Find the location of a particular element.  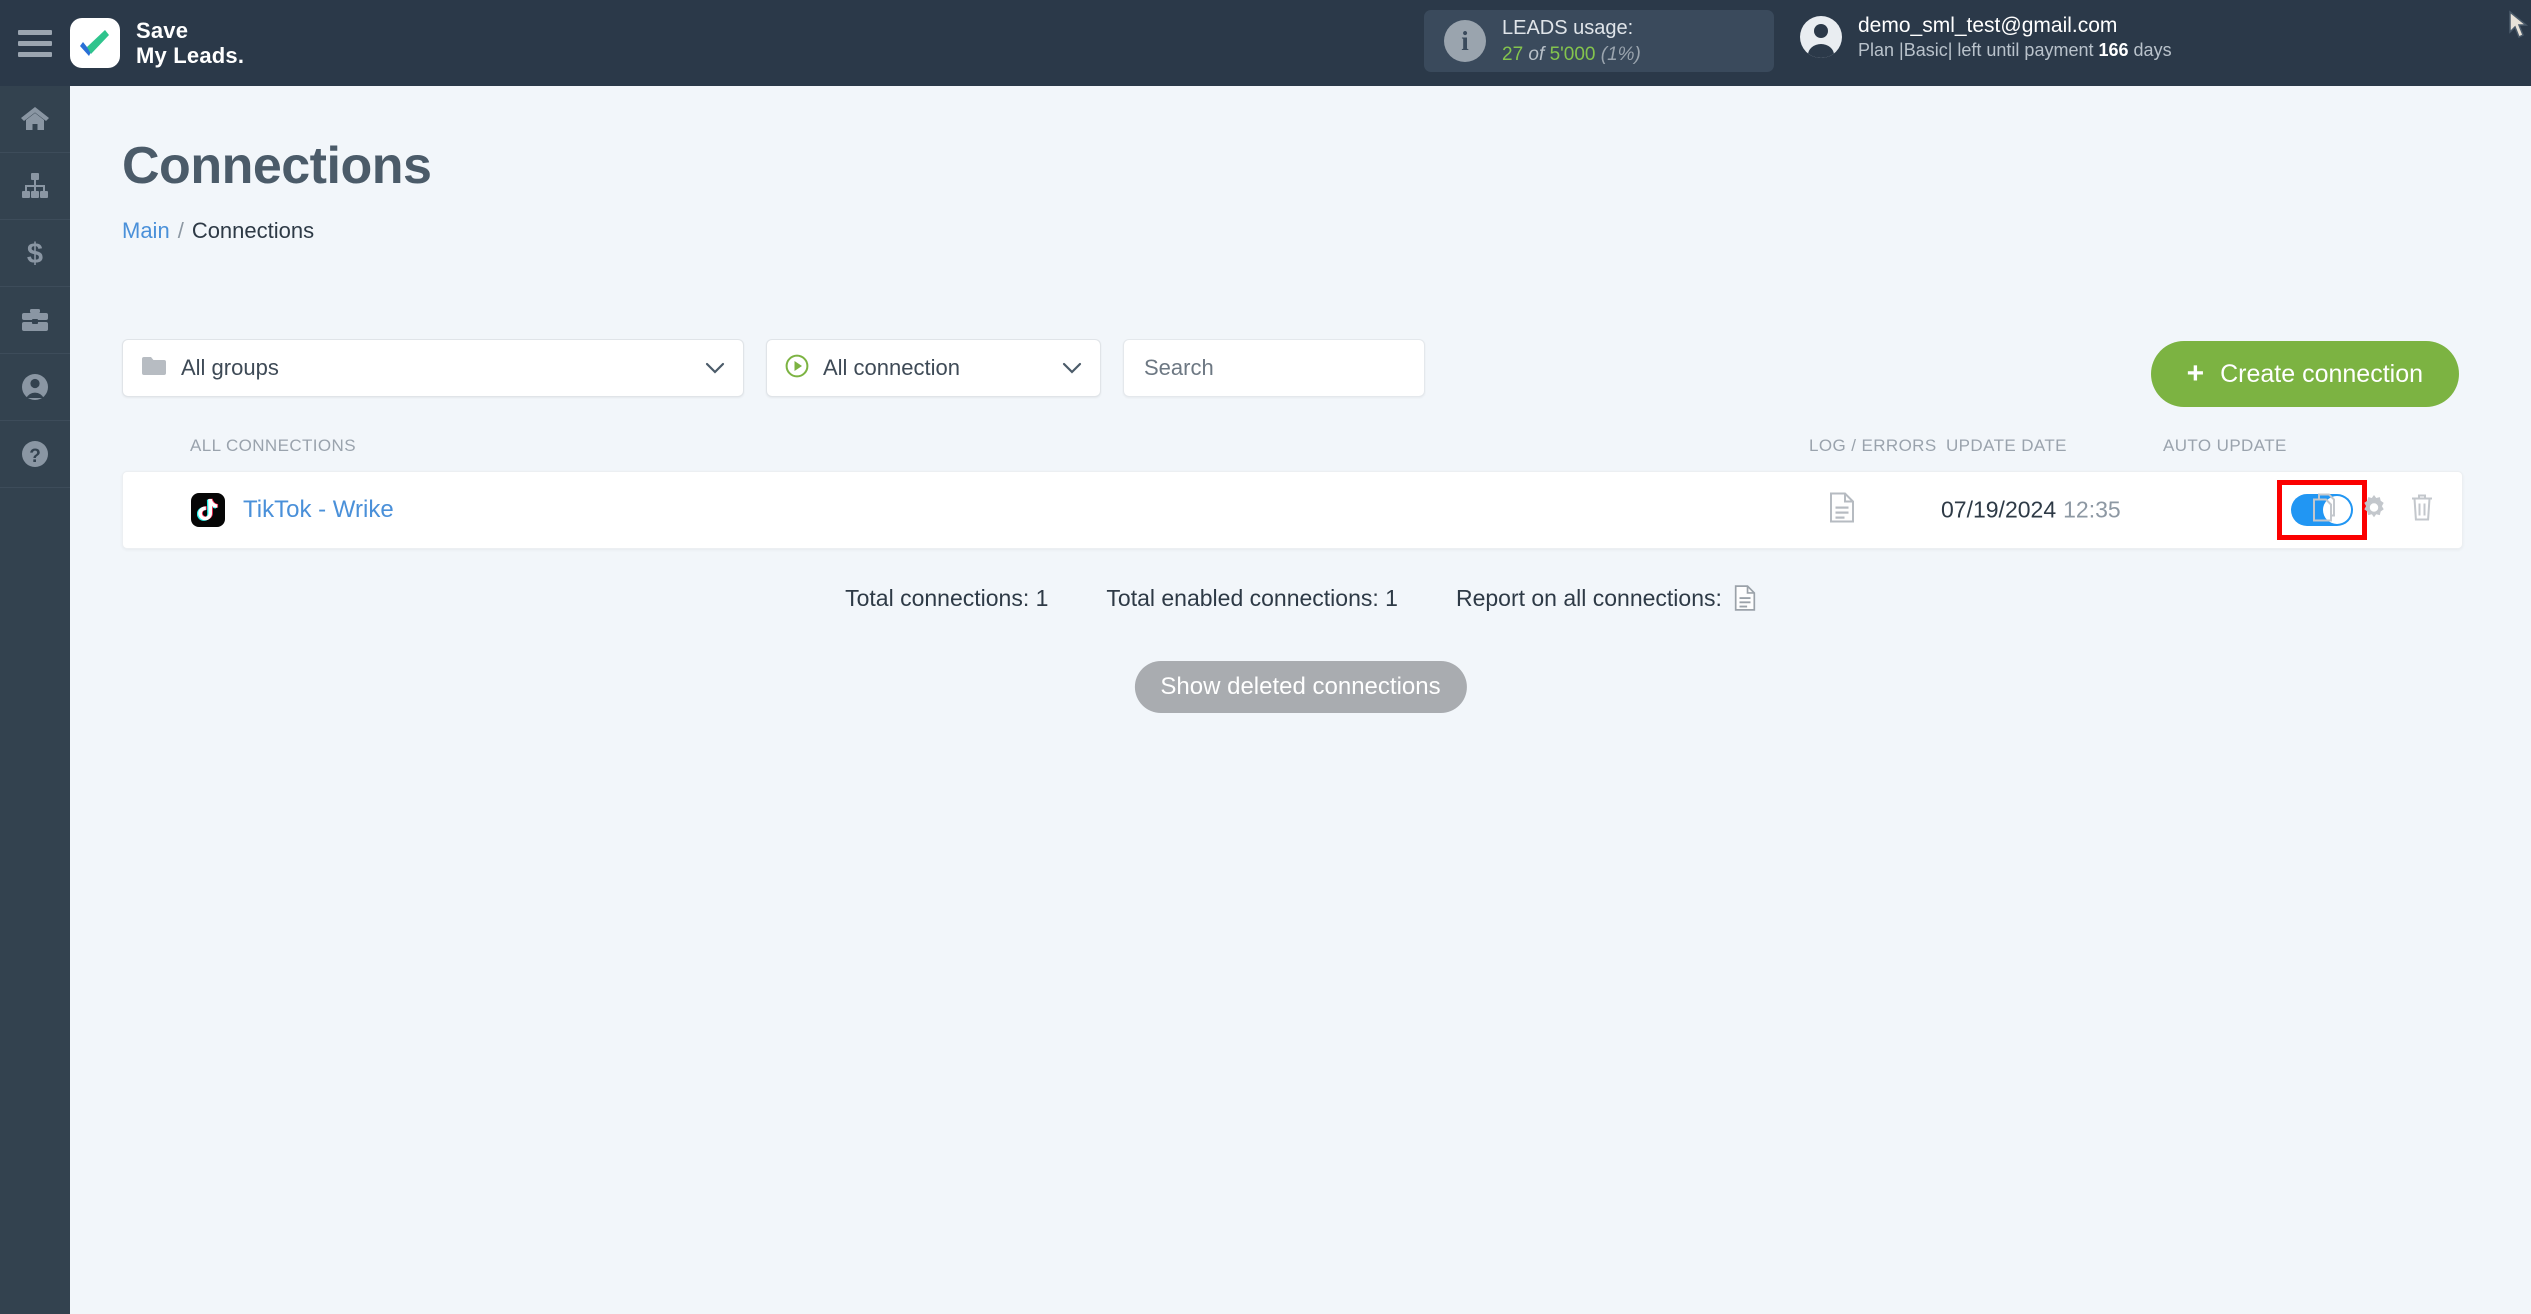

usage-text-block: LEADS usage: 27 of 5'000 (1%) is located at coordinates (1571, 40).